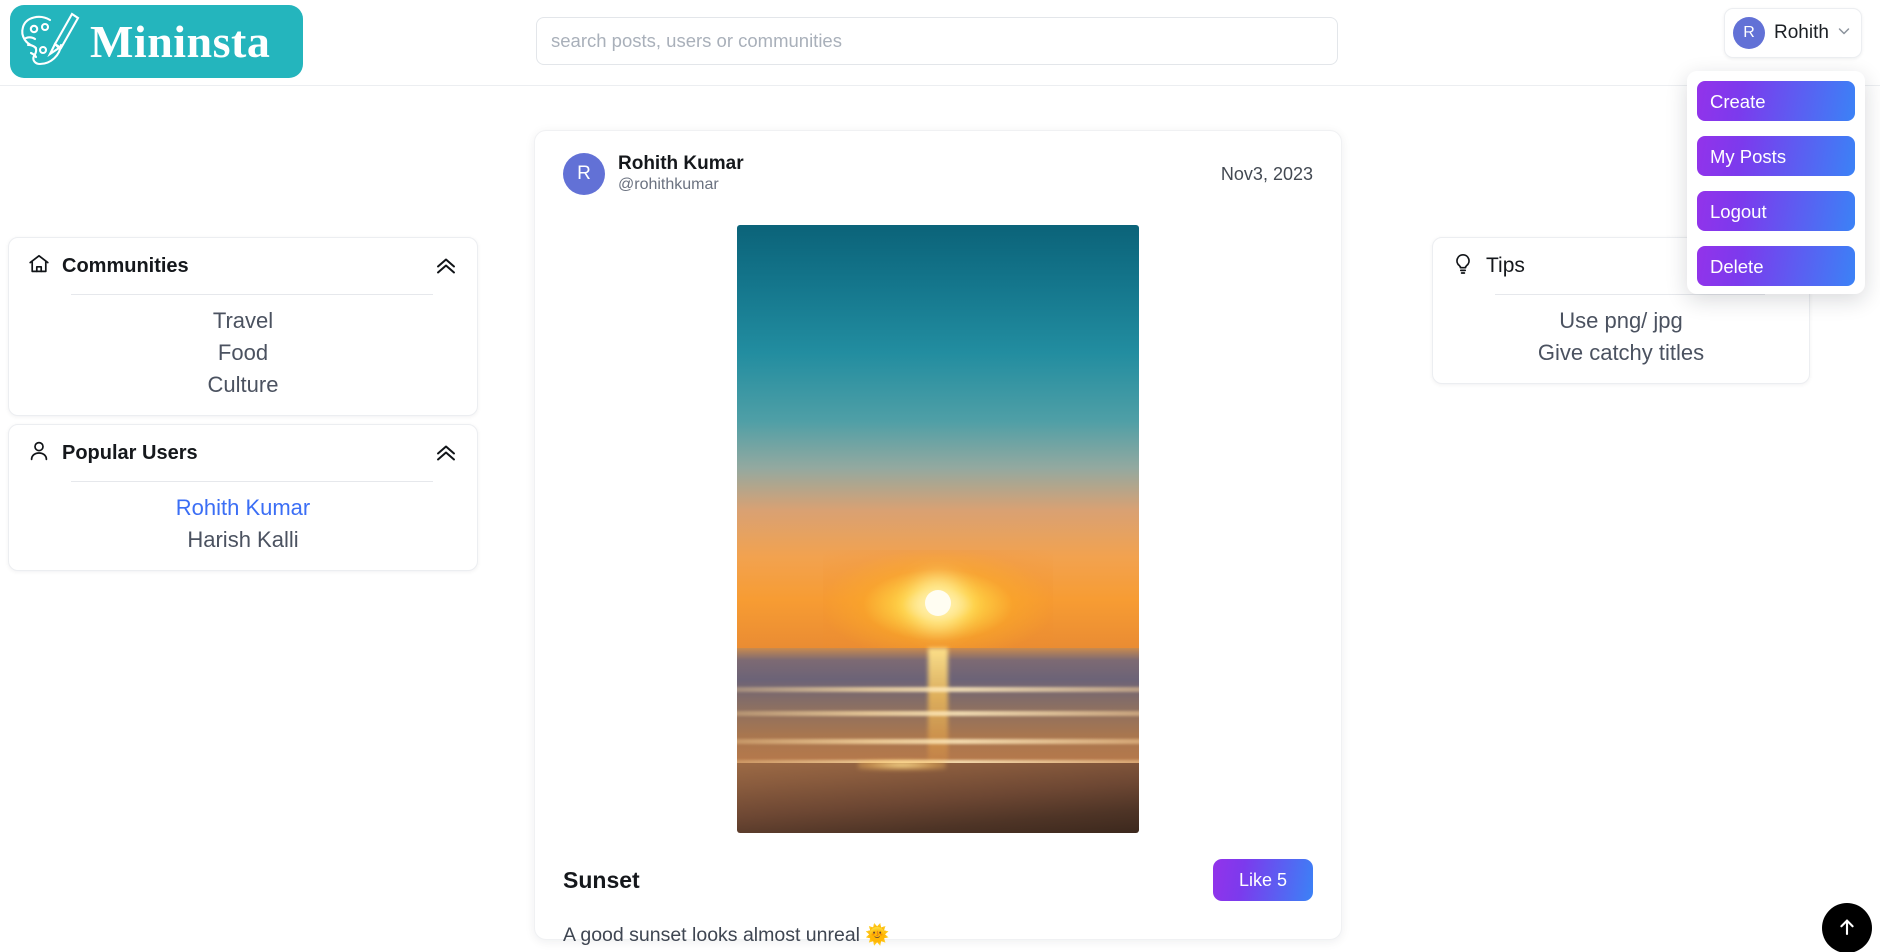 This screenshot has width=1880, height=952. Describe the element at coordinates (39, 453) in the screenshot. I see `person-icon` at that location.